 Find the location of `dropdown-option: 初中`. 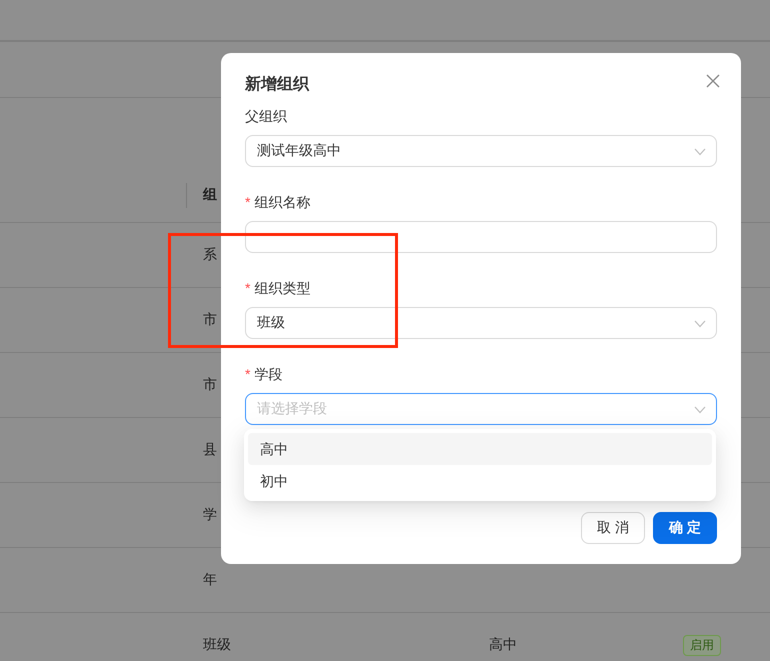

dropdown-option: 初中 is located at coordinates (480, 481).